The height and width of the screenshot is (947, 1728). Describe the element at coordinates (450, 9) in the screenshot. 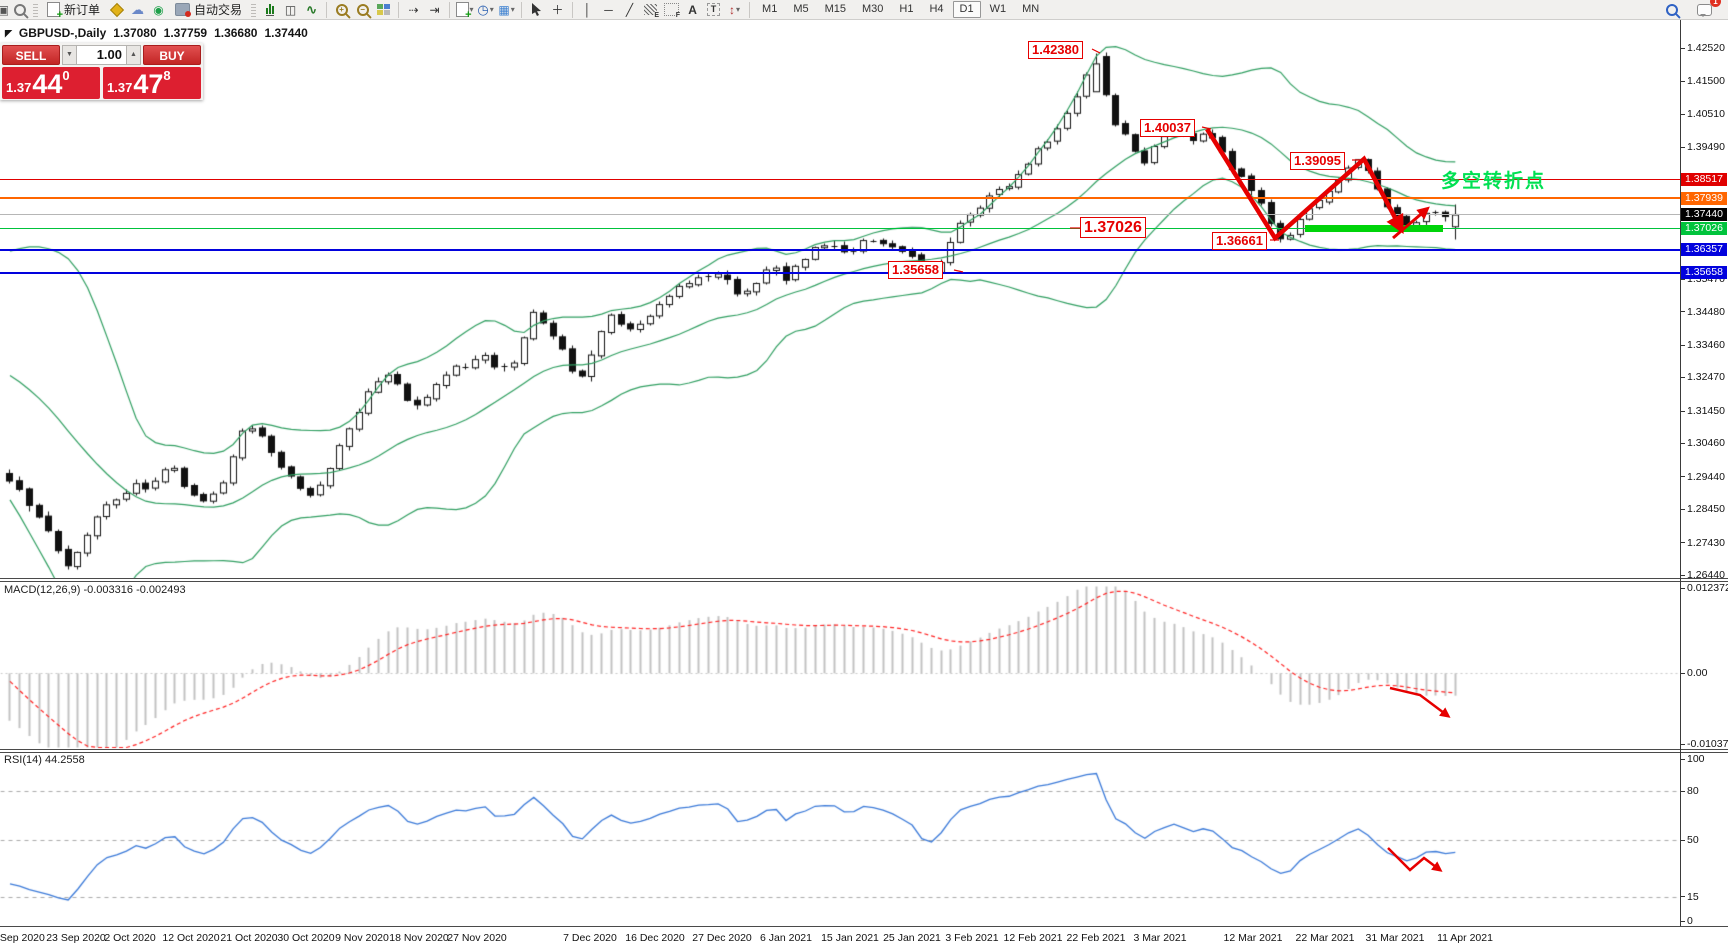

I see `toolbar-separator` at that location.